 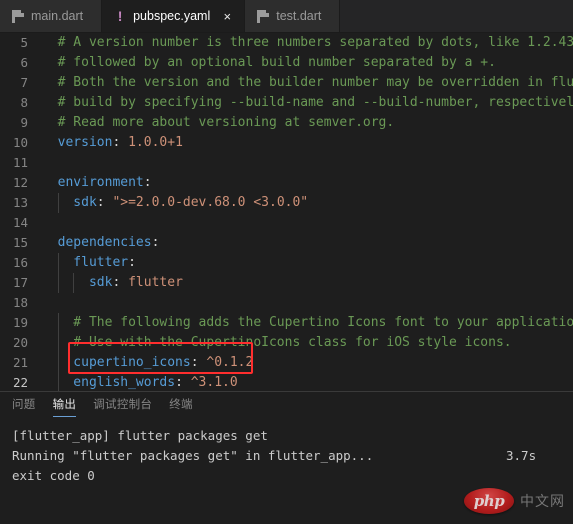 I want to click on line-content: sdk: ">=2.0.0-dev.68.0 <3.0.0", so click(x=307, y=203).